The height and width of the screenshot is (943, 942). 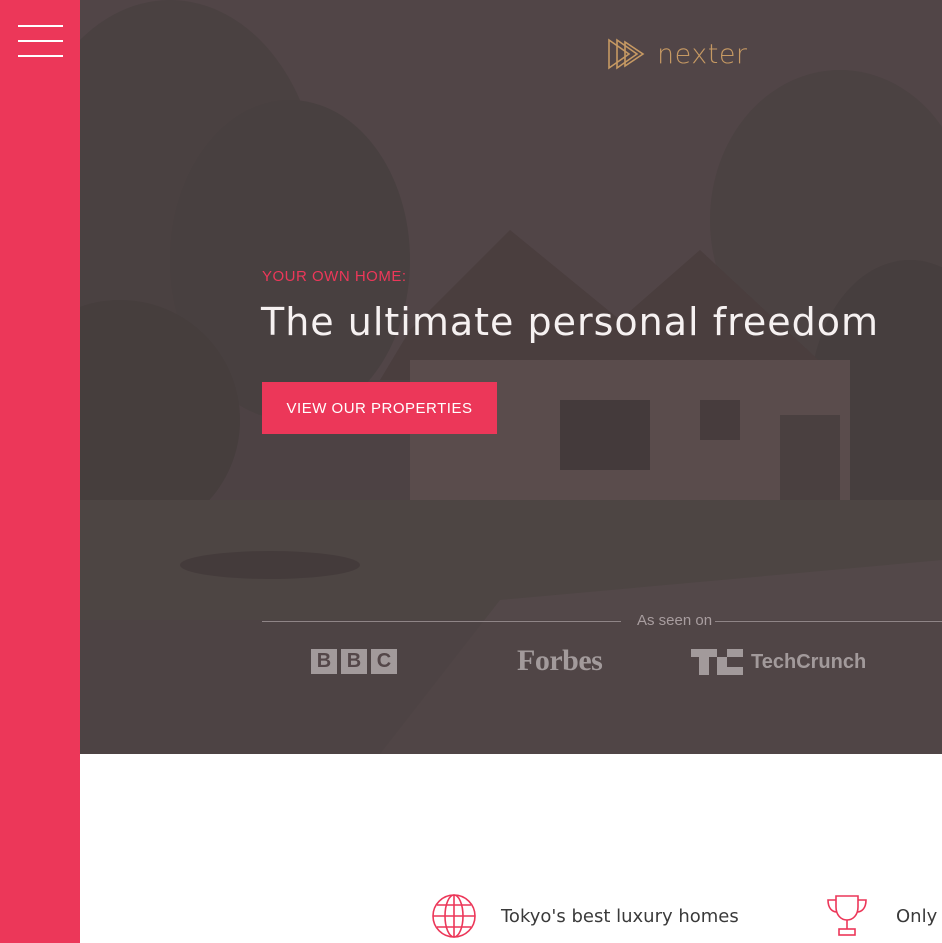 What do you see at coordinates (560, 660) in the screenshot?
I see `forbes-logo: Forbes` at bounding box center [560, 660].